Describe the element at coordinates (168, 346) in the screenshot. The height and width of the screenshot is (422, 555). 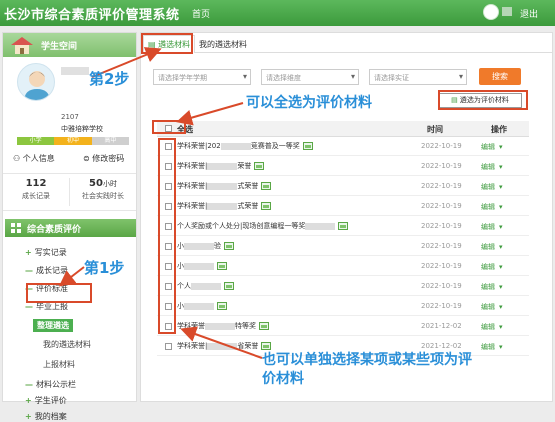
I see `row-checkbox` at that location.